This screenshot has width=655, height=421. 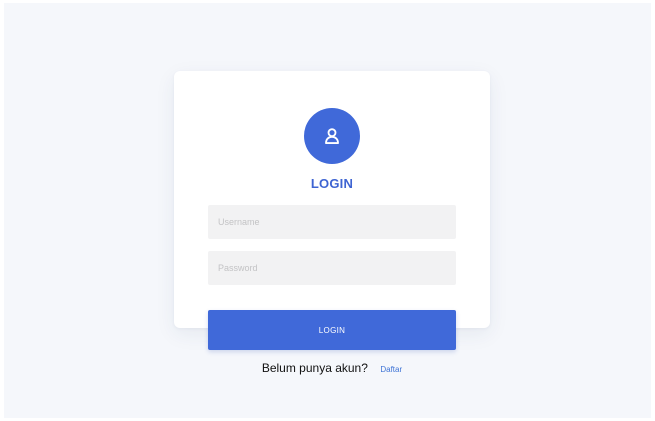 What do you see at coordinates (391, 369) in the screenshot?
I see `register-link: Daftar` at bounding box center [391, 369].